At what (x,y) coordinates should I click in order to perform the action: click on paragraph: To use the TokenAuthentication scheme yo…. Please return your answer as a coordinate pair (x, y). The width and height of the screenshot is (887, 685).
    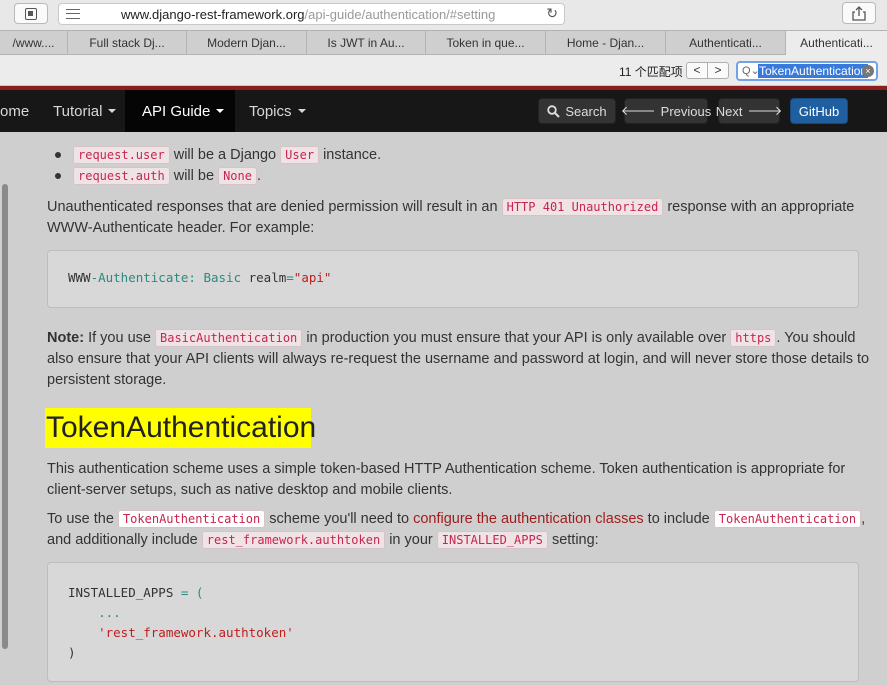
    Looking at the image, I should click on (456, 519).